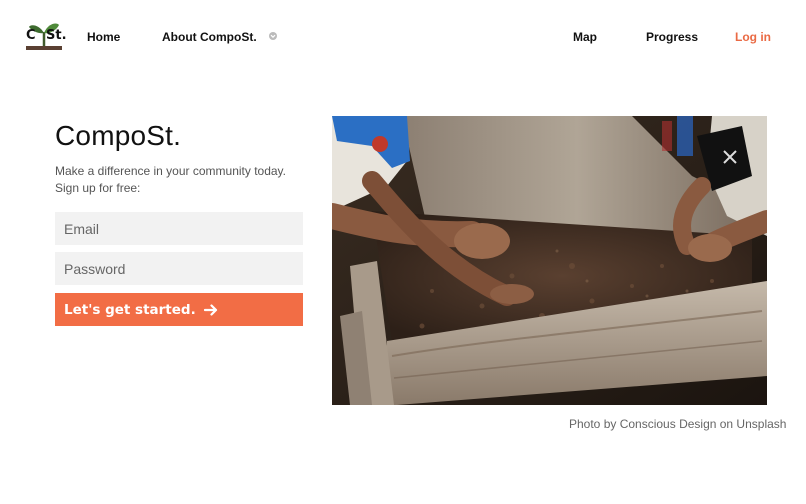 Image resolution: width=806 pixels, height=504 pixels. What do you see at coordinates (672, 37) in the screenshot?
I see `nav-progress-link: Progress` at bounding box center [672, 37].